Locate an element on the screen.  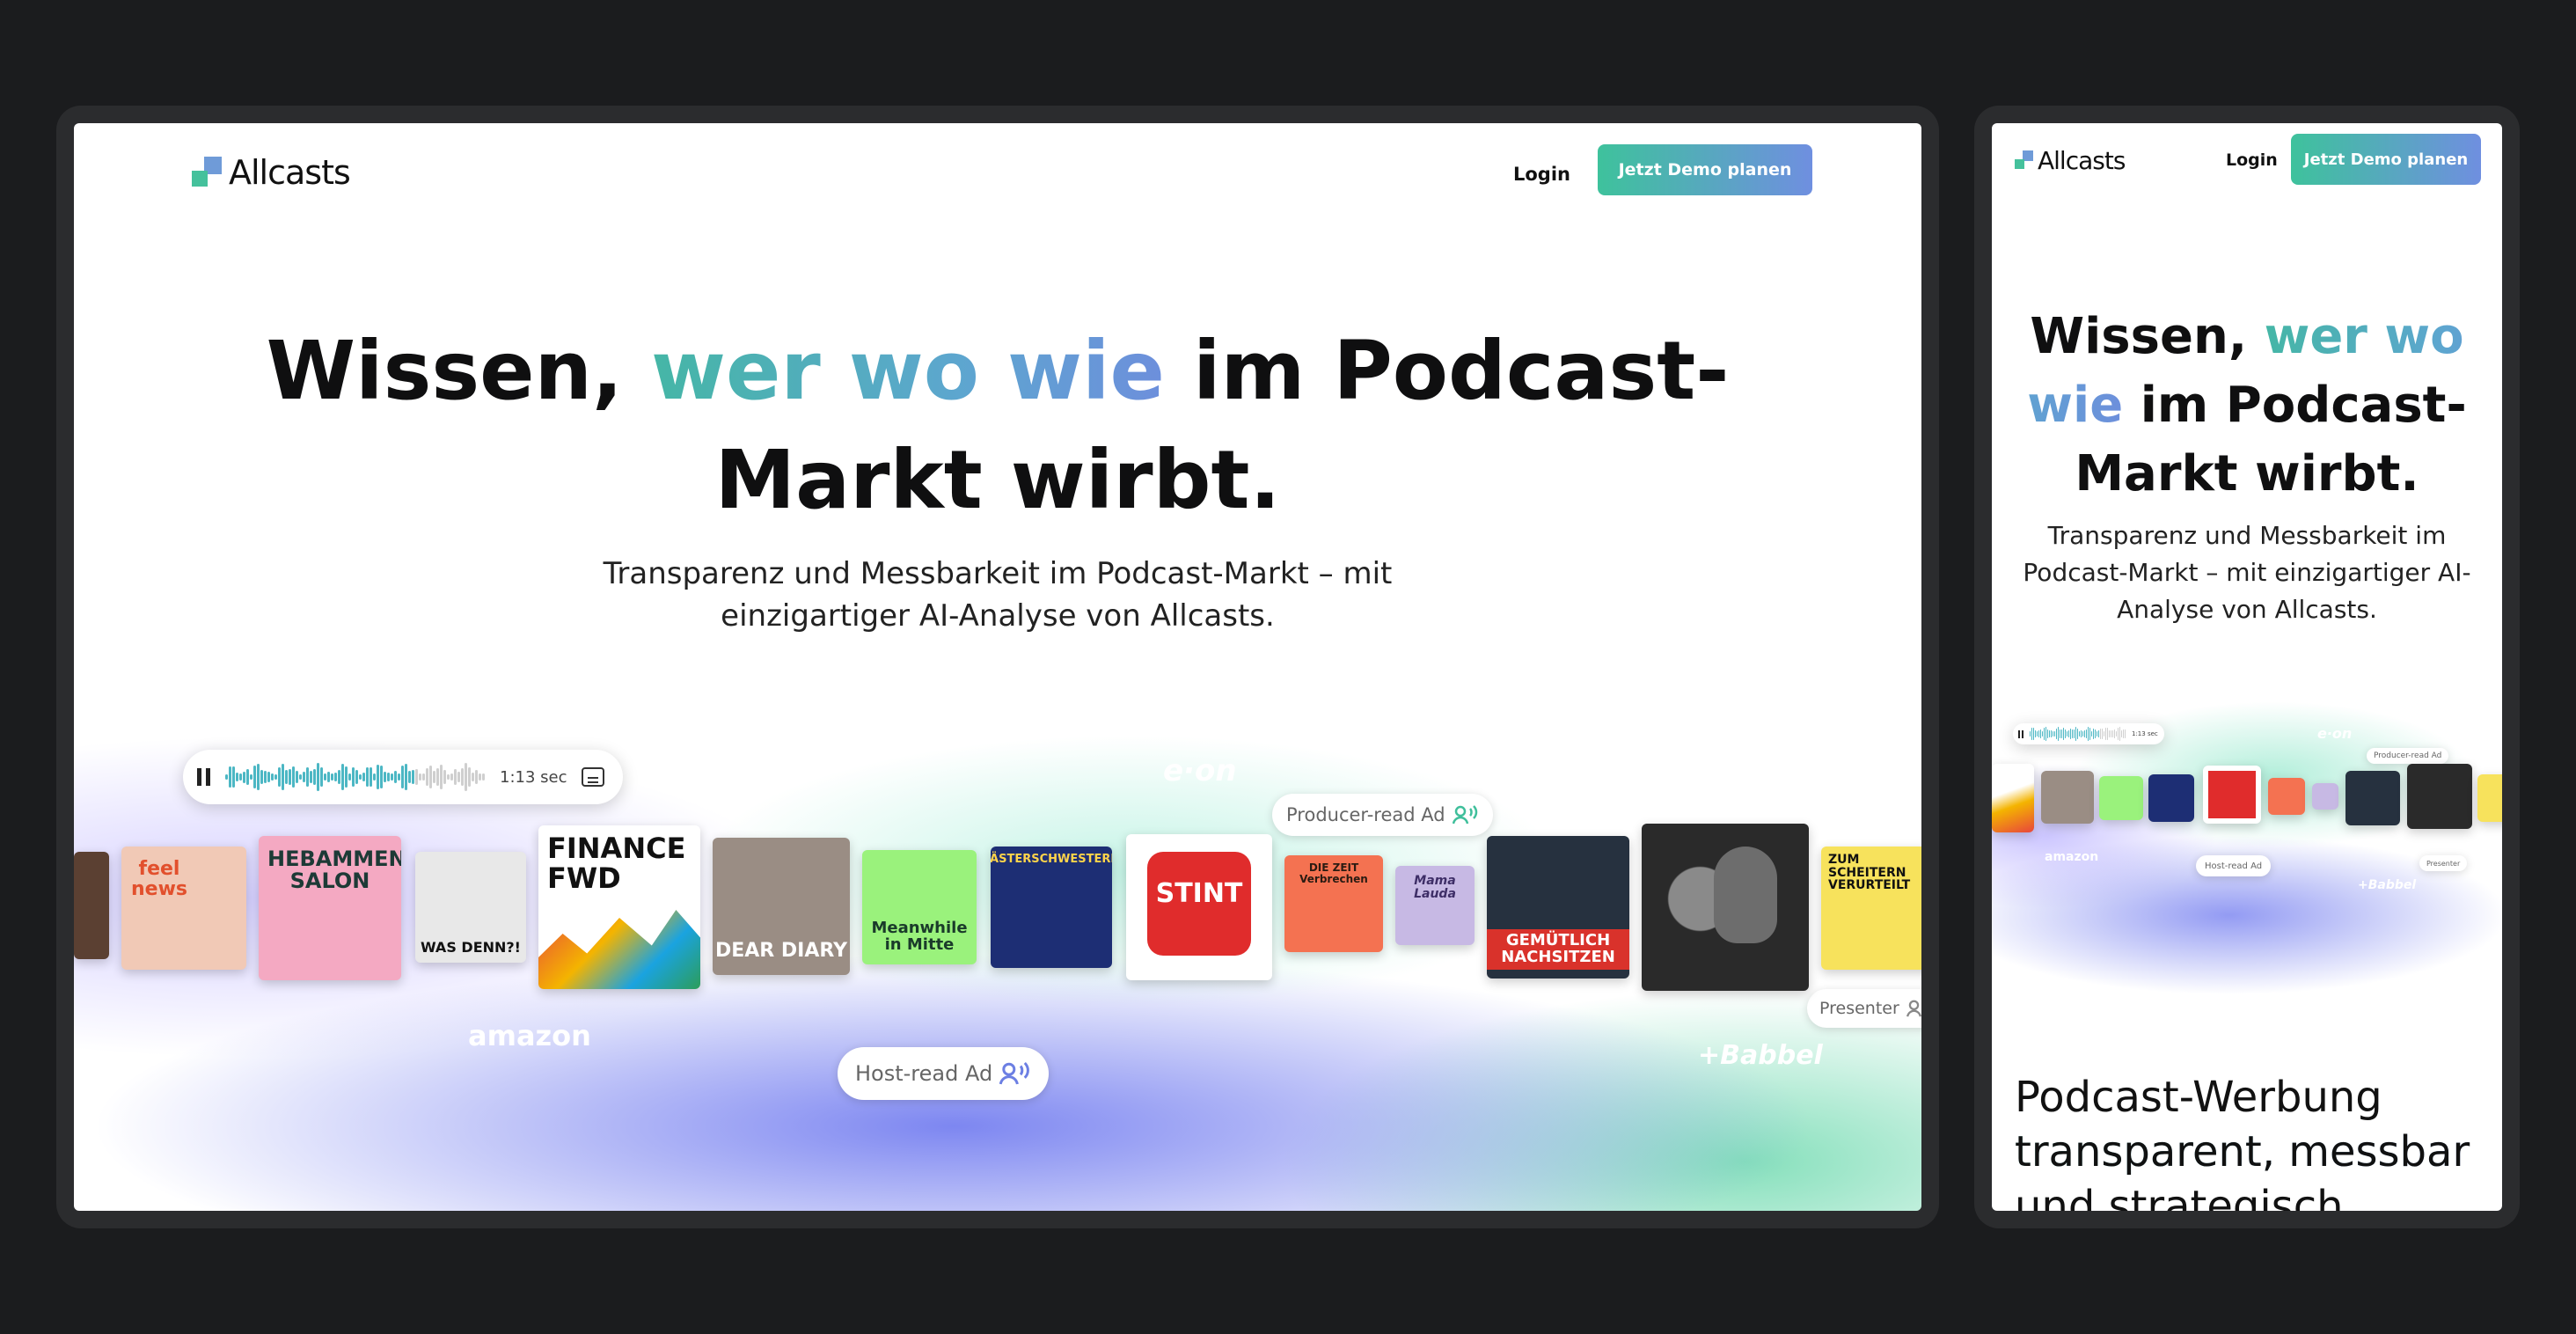
podcast-cover-meanwhile-in-mitte is located at coordinates (2121, 798).